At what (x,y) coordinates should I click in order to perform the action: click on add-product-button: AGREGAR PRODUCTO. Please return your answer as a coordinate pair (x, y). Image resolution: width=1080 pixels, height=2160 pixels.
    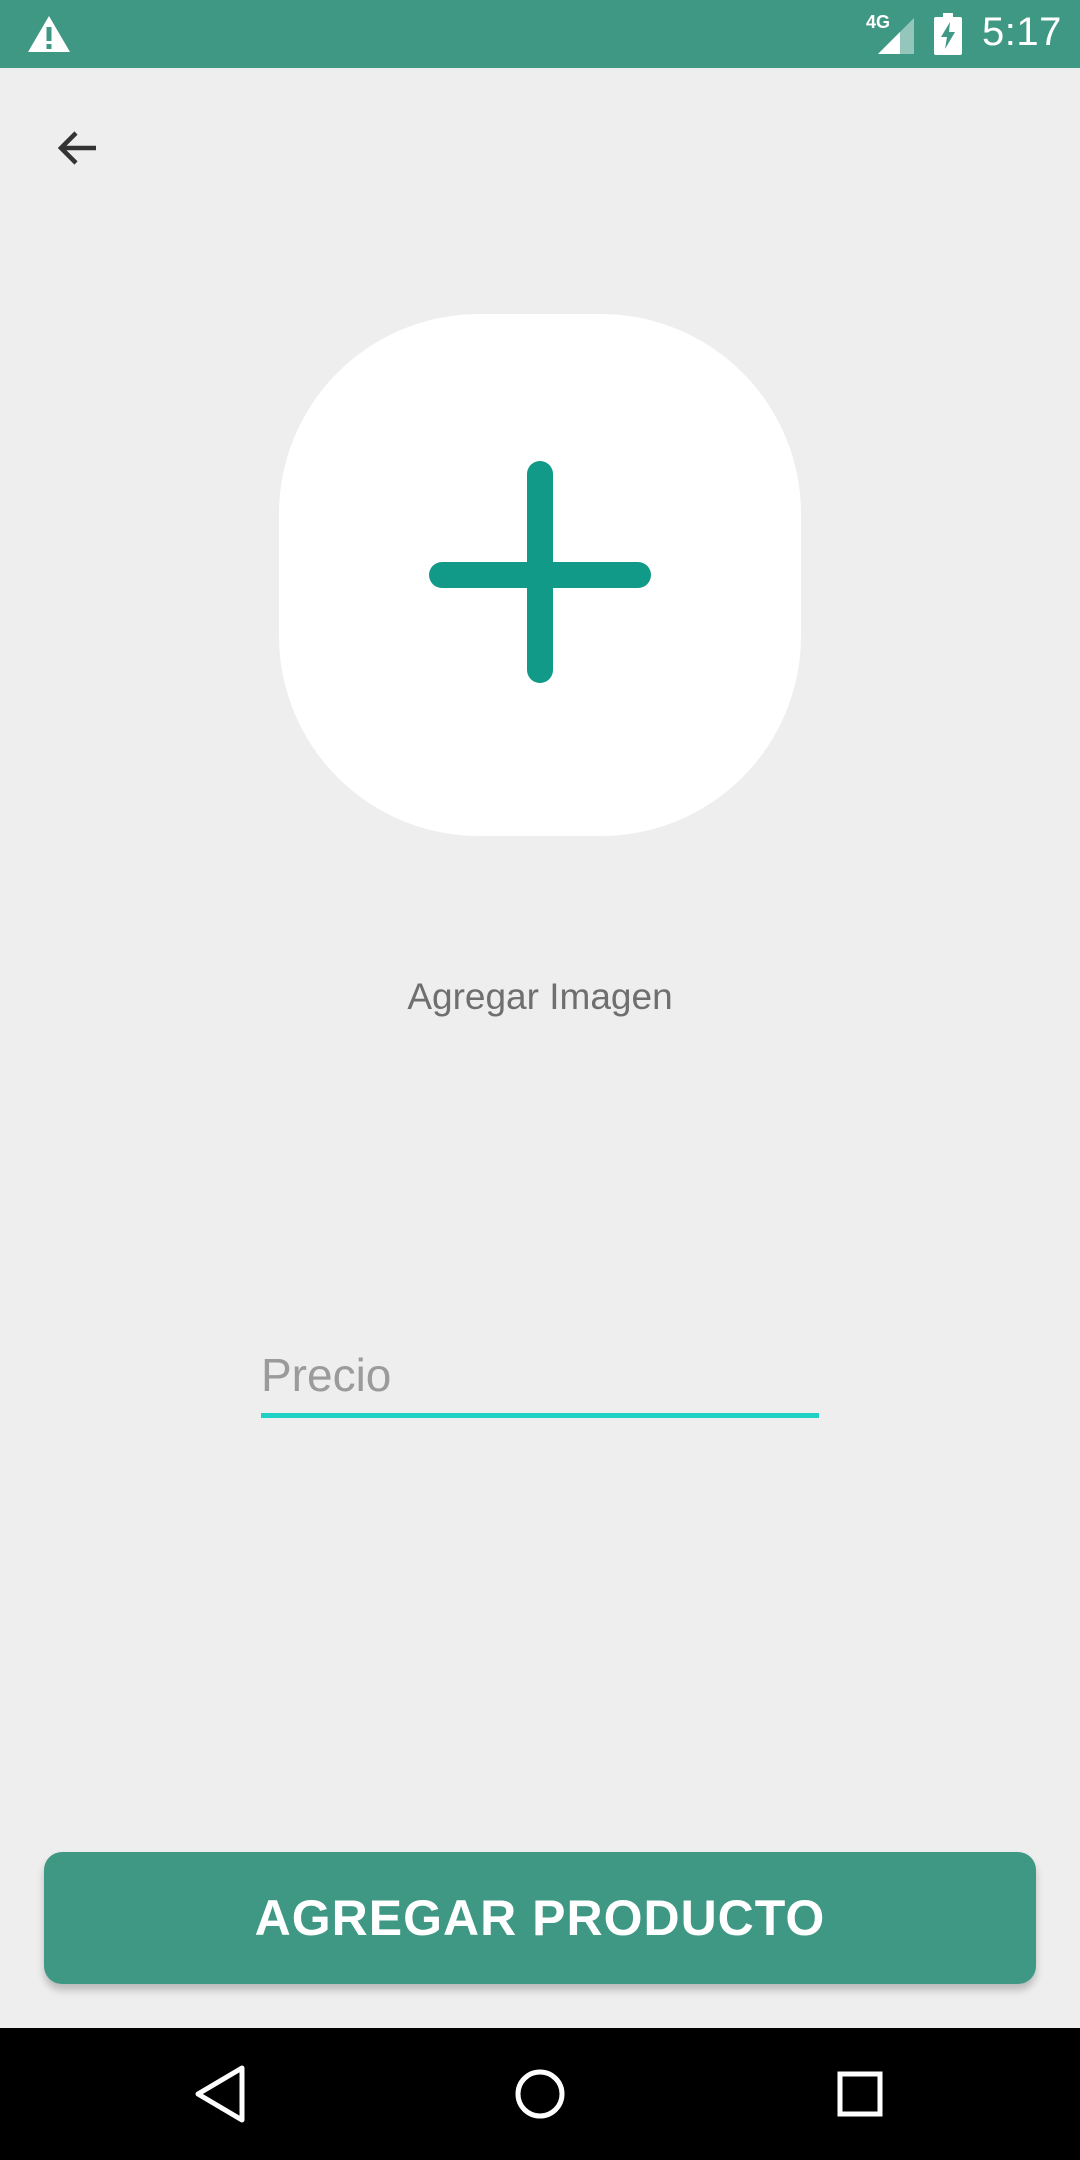
    Looking at the image, I should click on (540, 1918).